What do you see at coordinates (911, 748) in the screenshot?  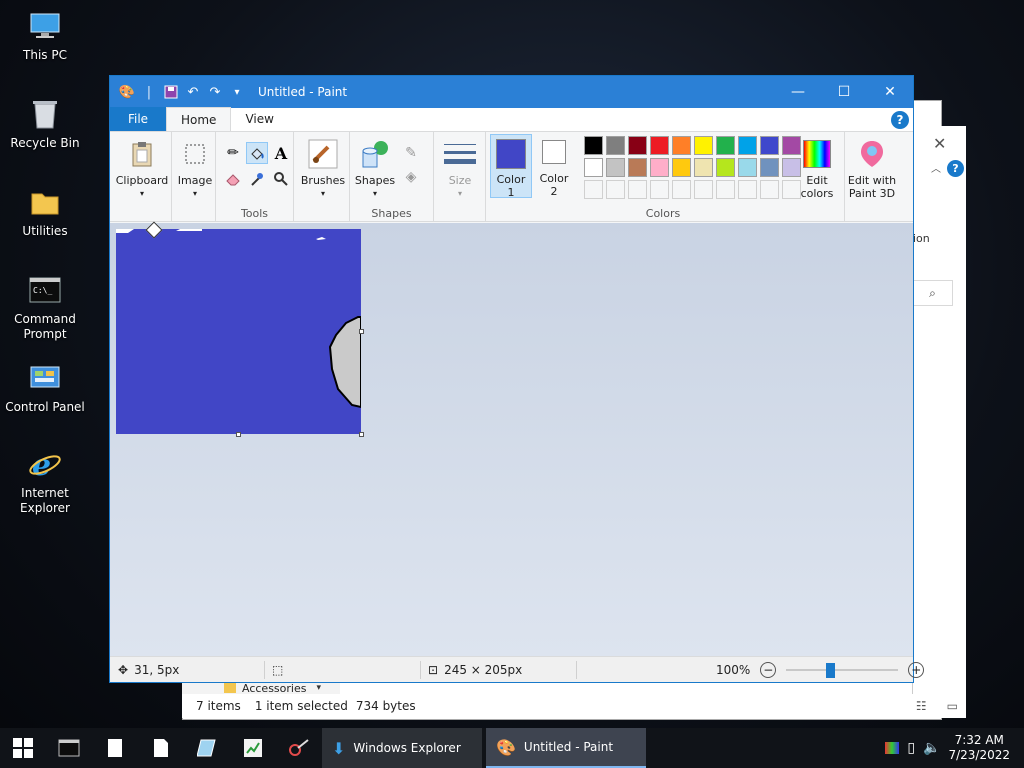 I see `usb-icon: ▯` at bounding box center [911, 748].